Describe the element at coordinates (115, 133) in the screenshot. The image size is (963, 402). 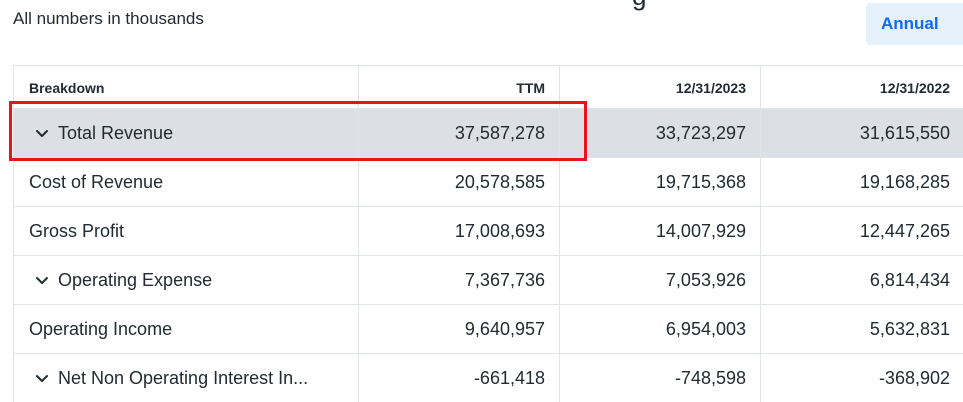
I see `row-label: Total Revenue` at that location.